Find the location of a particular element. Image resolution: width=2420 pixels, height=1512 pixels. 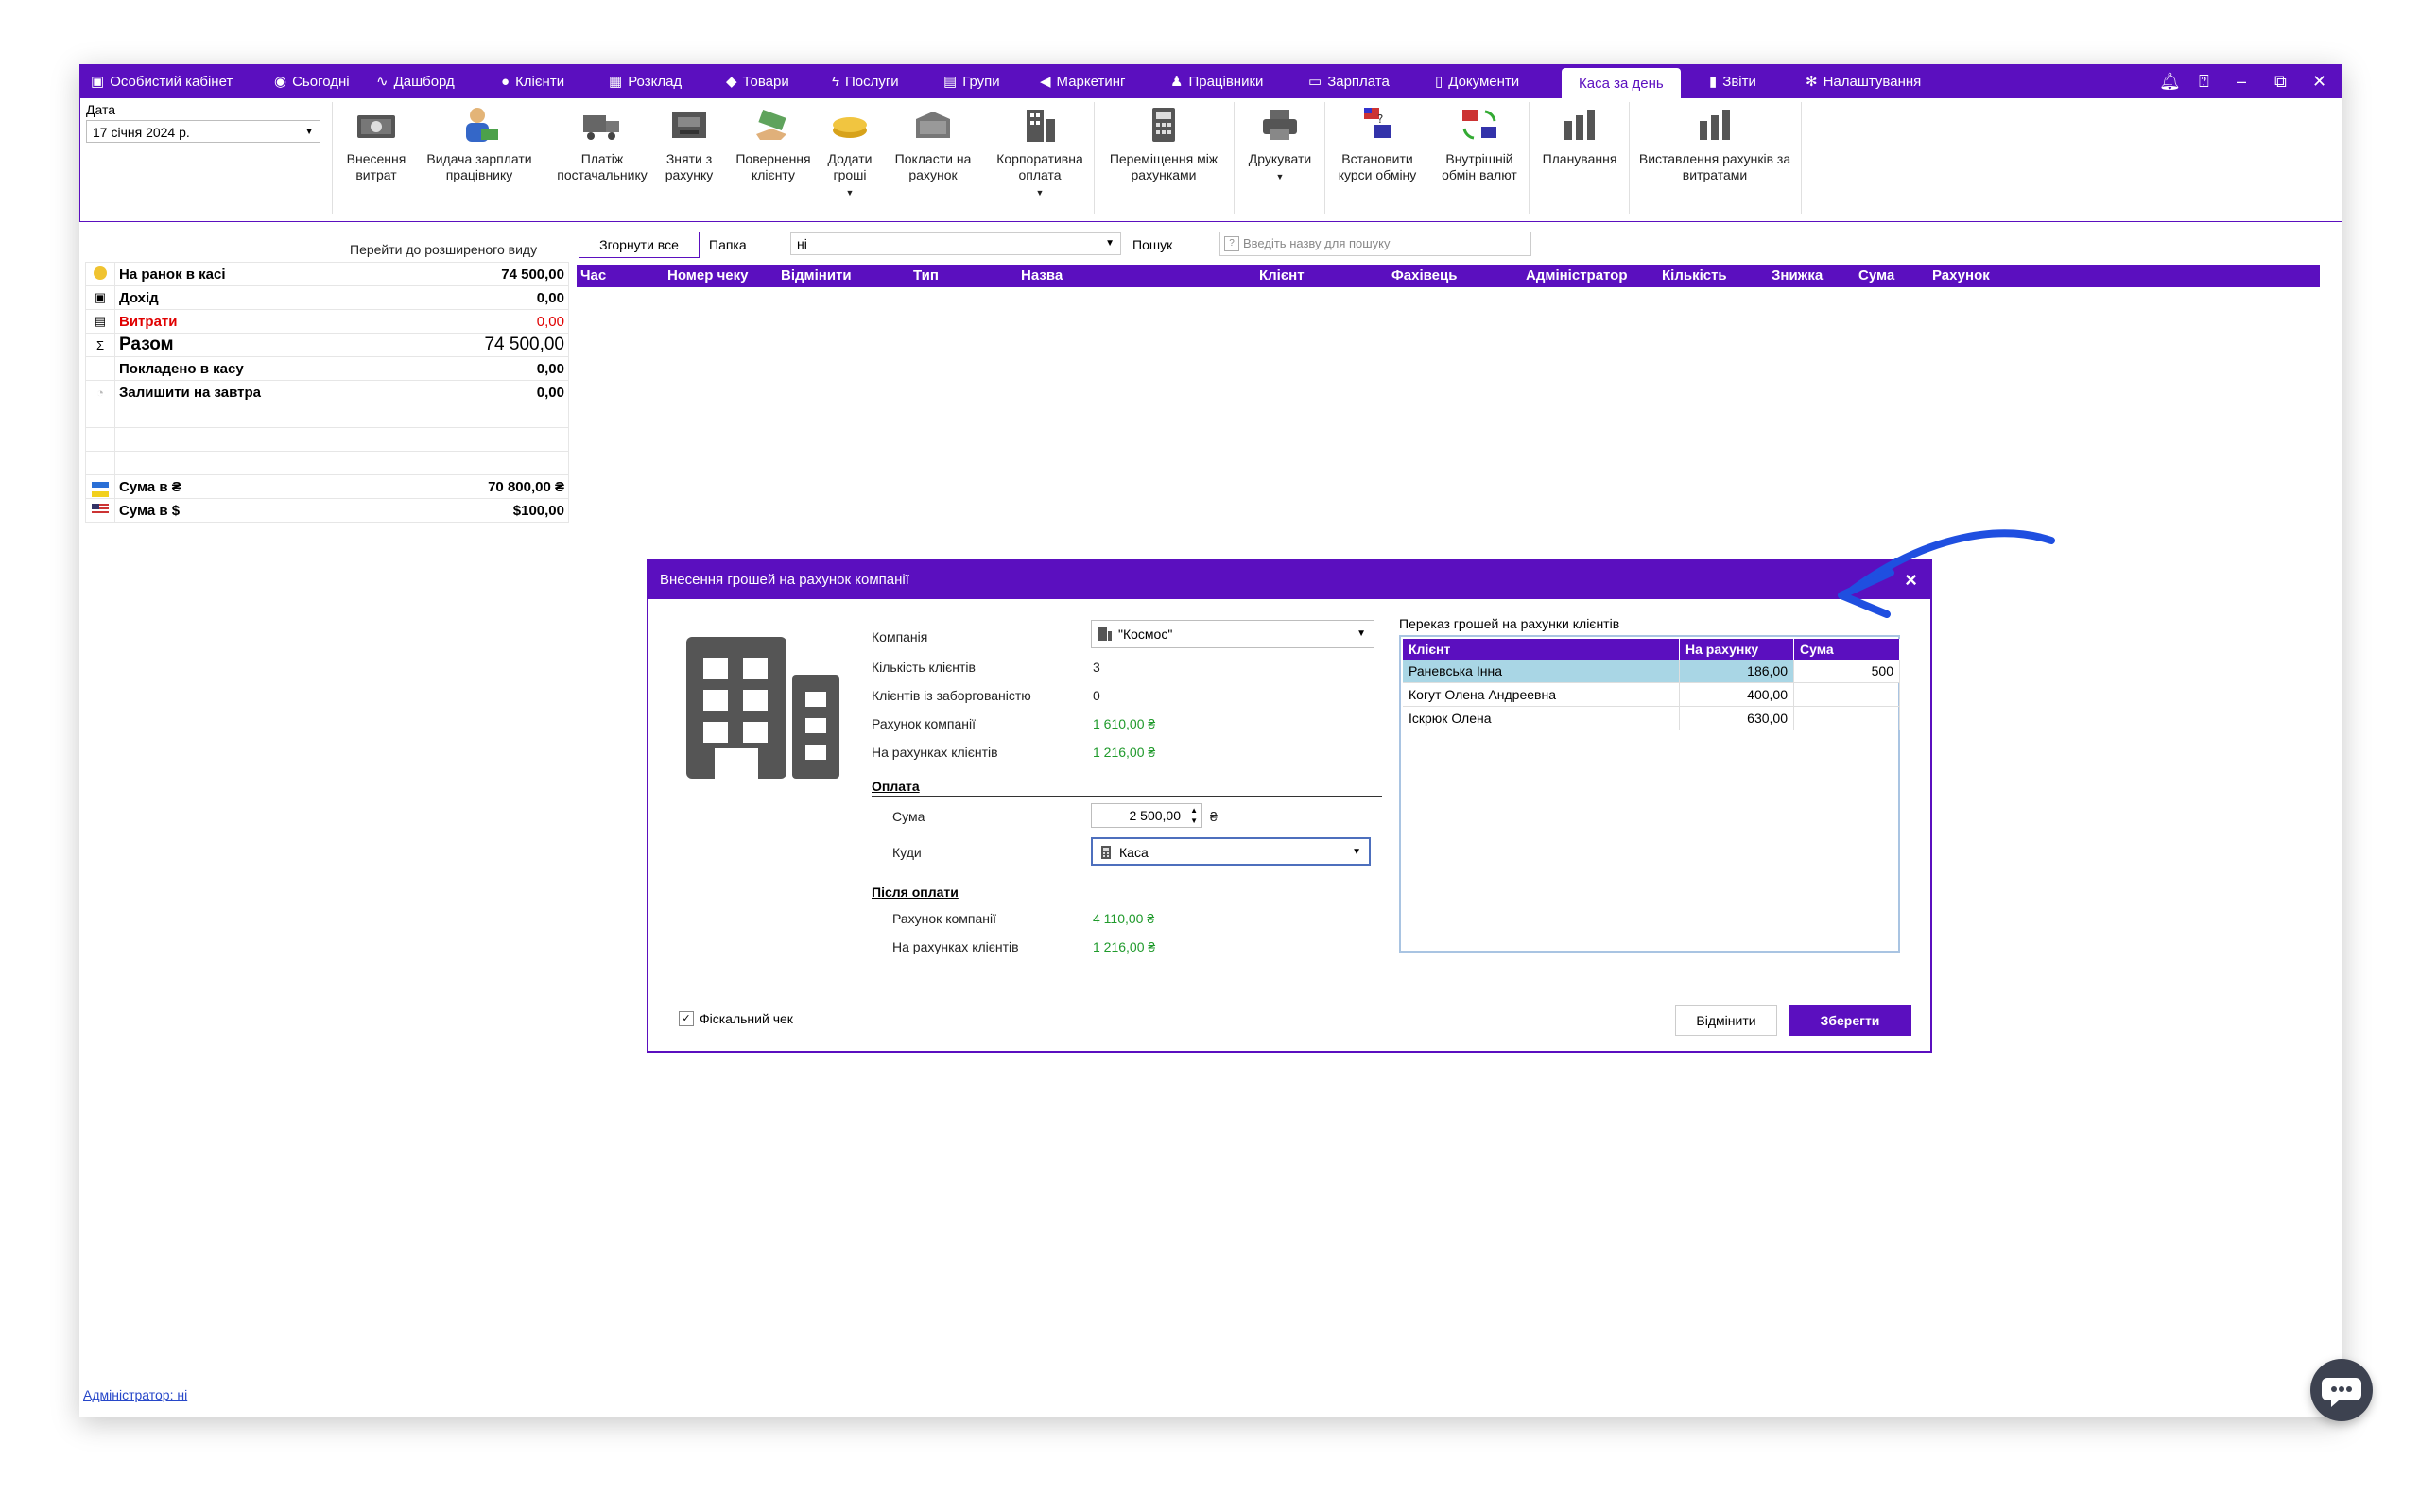

calculator-icon is located at coordinates (1106, 852).